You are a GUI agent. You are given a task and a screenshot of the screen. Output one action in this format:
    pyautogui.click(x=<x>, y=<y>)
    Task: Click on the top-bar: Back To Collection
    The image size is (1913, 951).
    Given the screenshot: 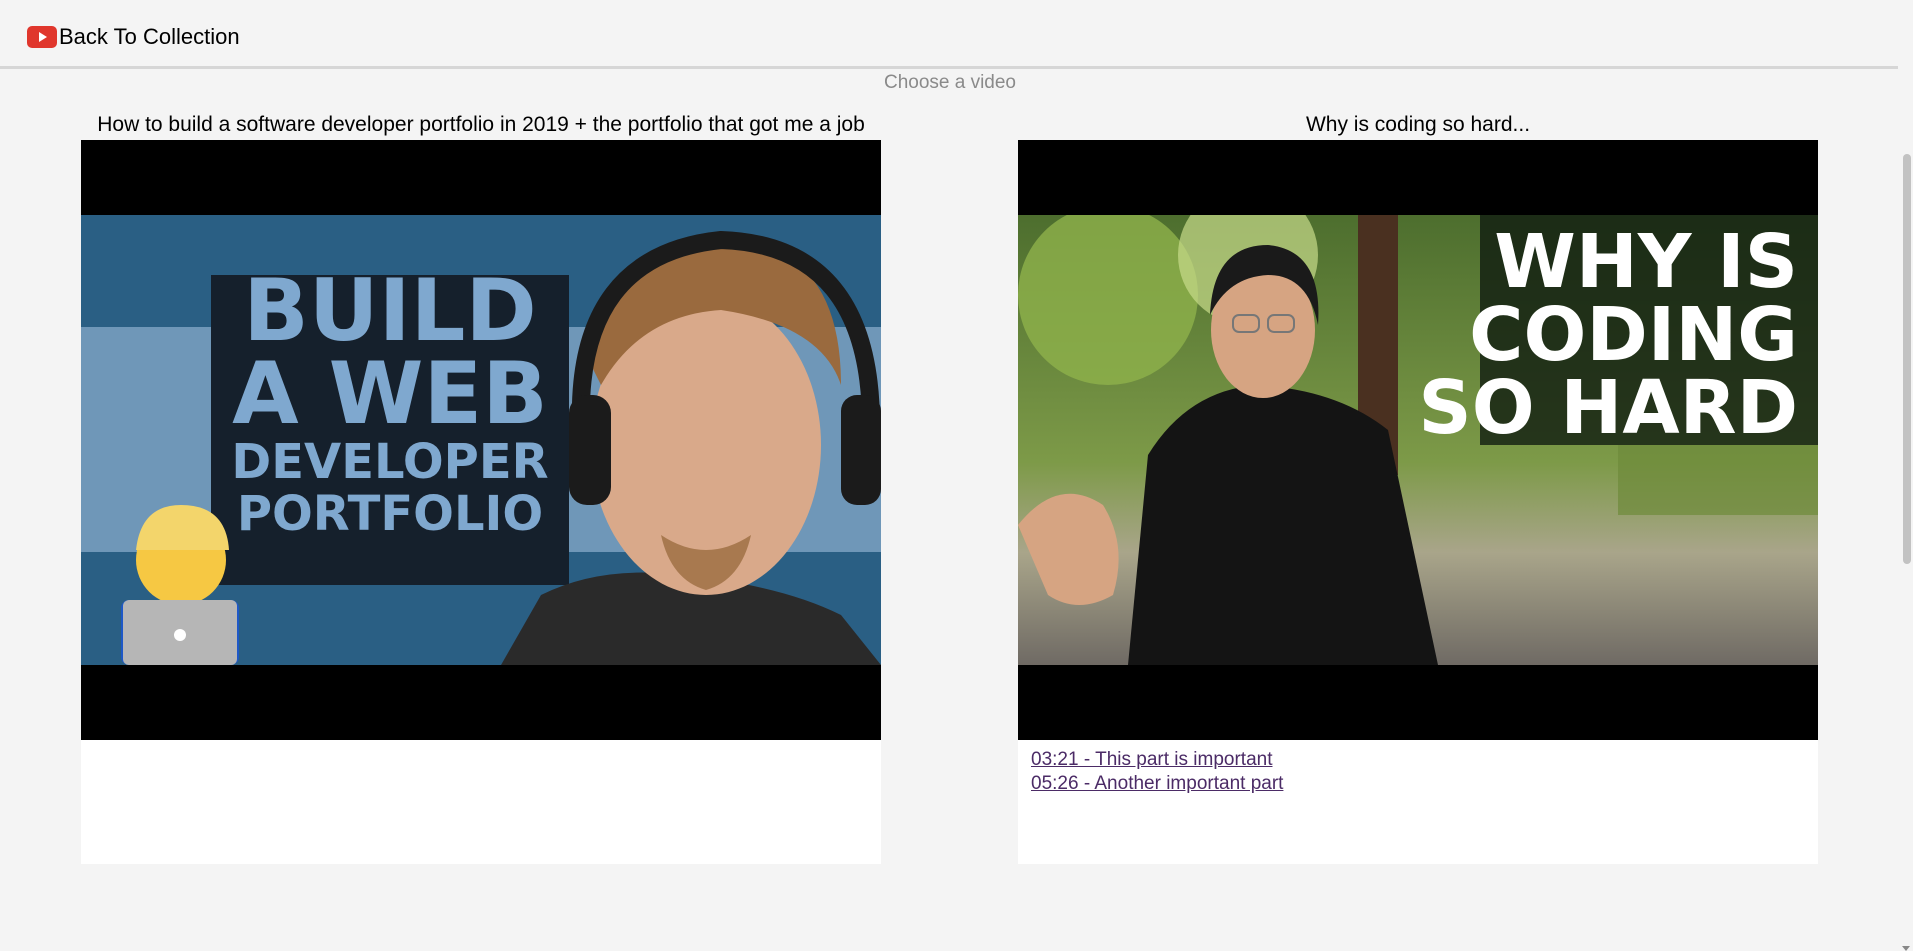 What is the action you would take?
    pyautogui.click(x=956, y=34)
    